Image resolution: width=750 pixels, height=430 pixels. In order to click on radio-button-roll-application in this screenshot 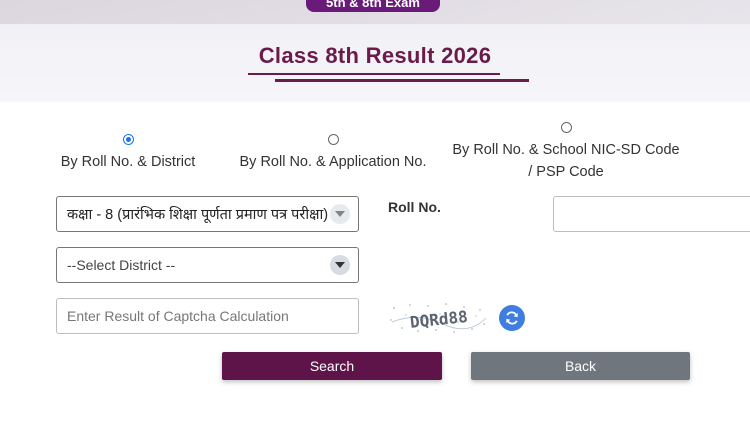, I will do `click(333, 139)`.